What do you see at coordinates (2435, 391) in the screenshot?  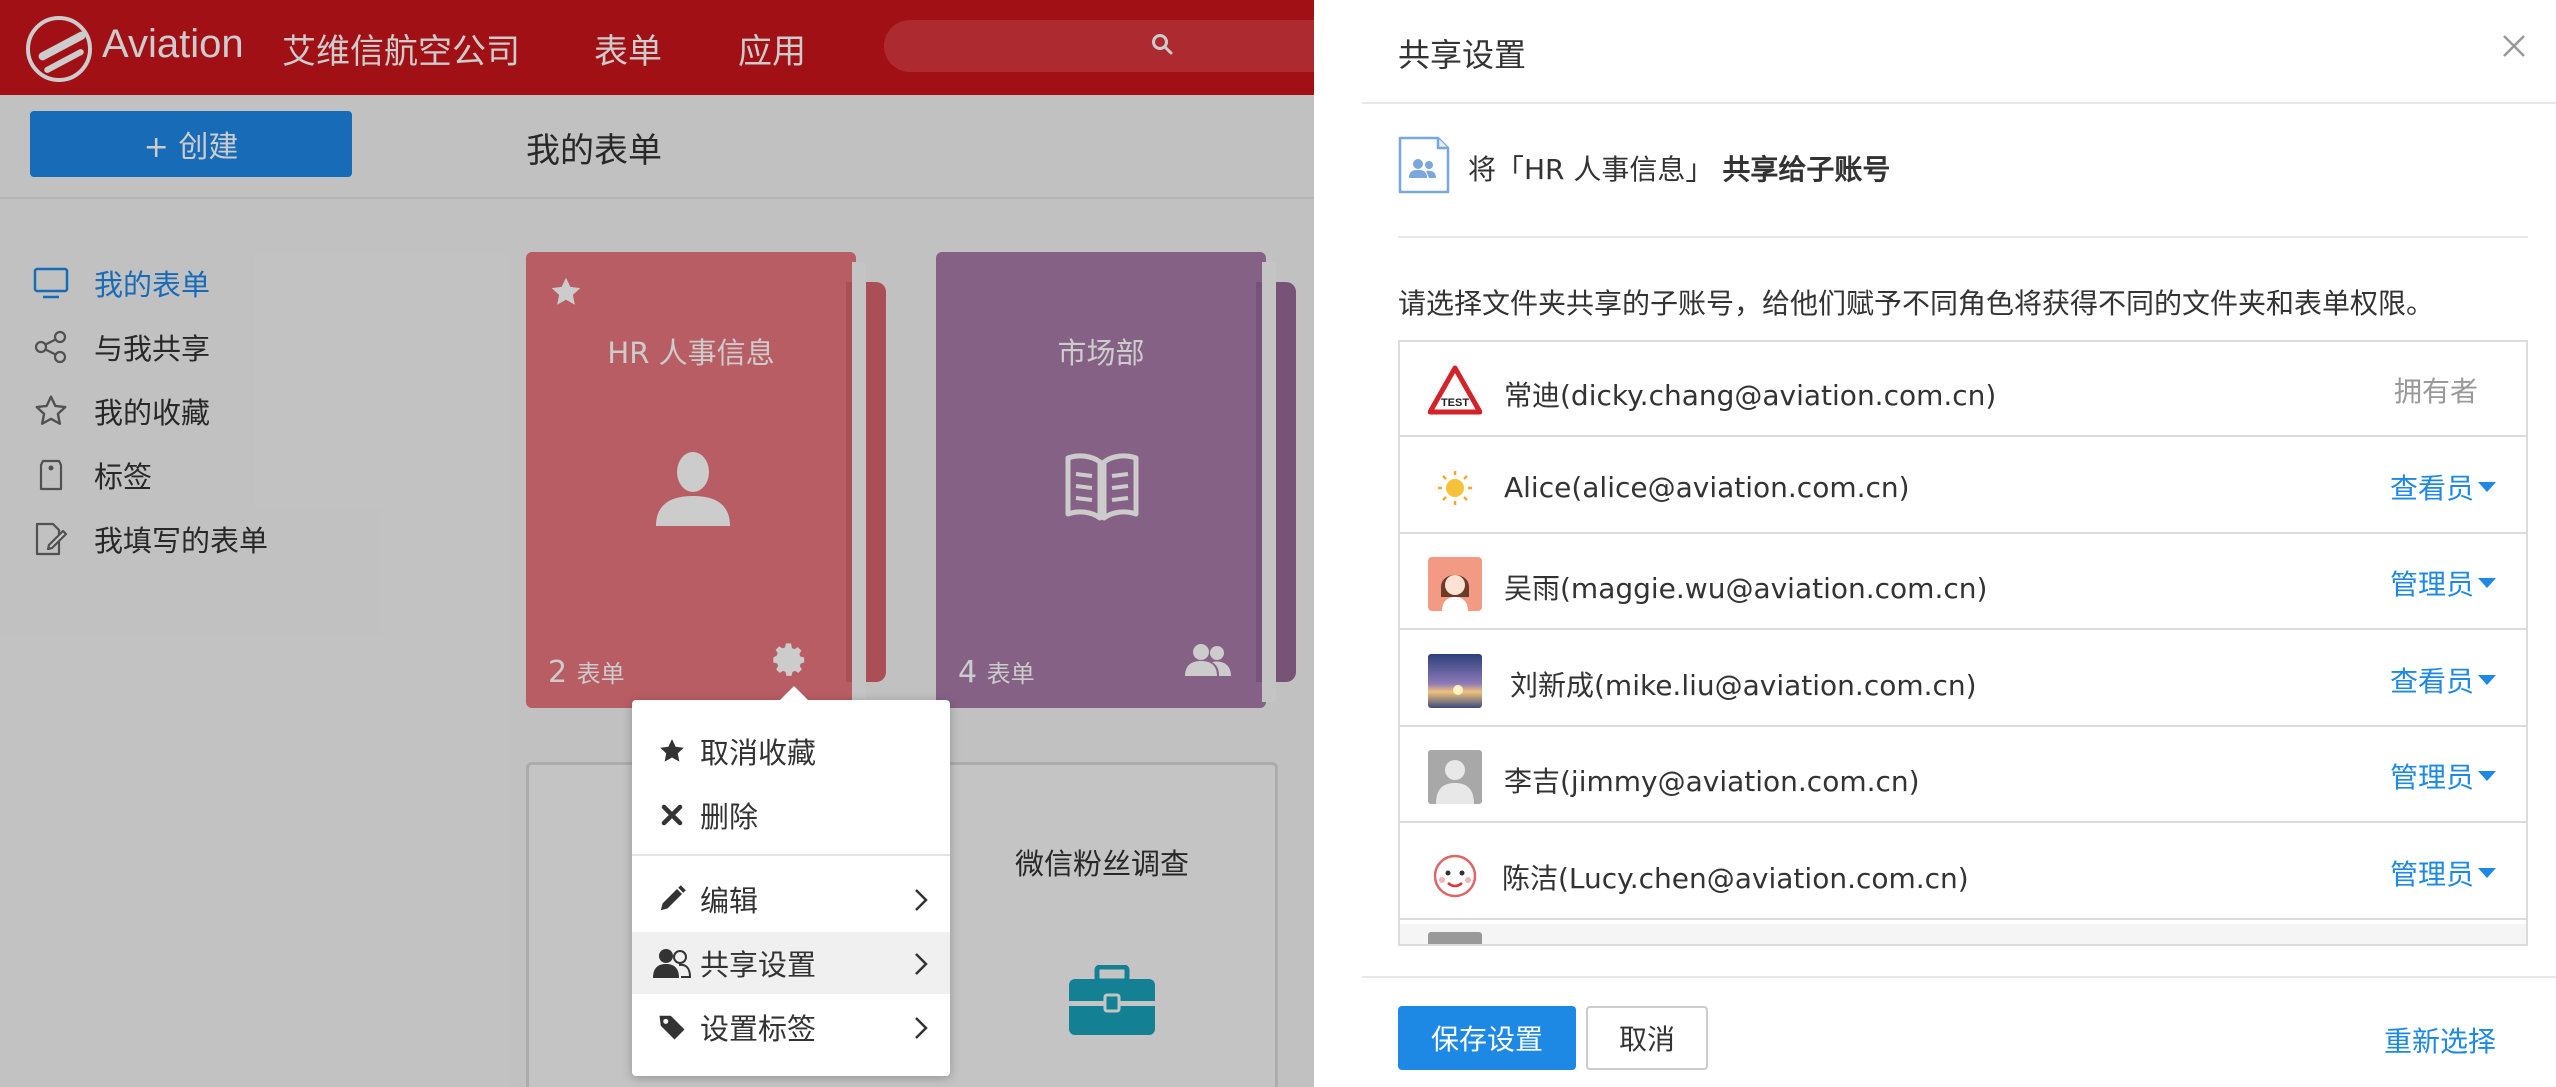 I see `role-label: 拥有者` at bounding box center [2435, 391].